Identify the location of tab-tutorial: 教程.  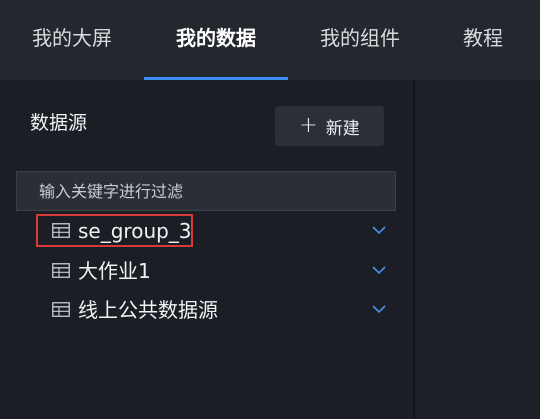
(483, 40).